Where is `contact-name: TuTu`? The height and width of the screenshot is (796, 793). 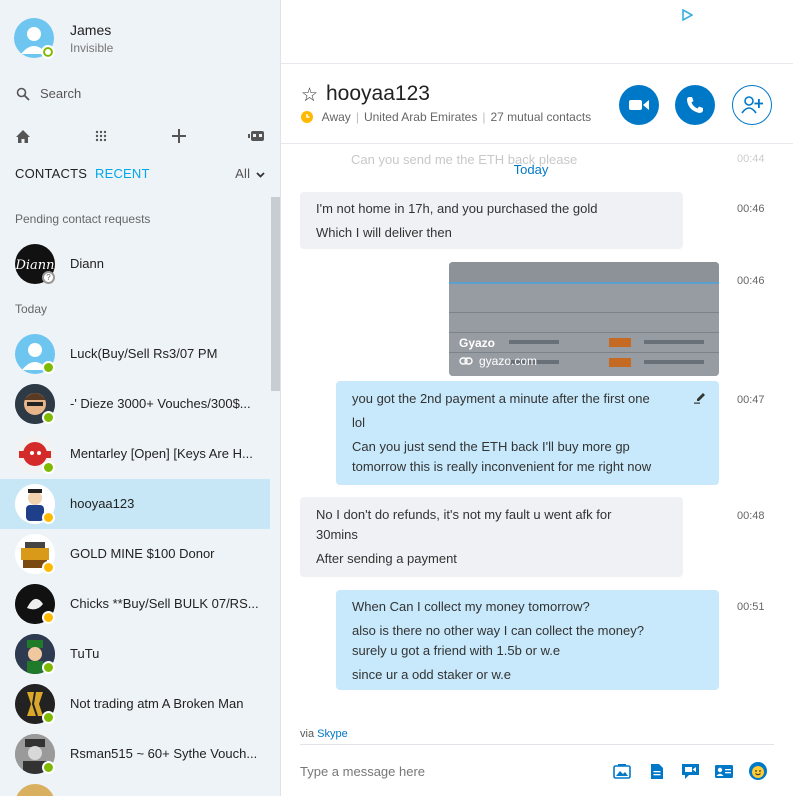
contact-name: TuTu is located at coordinates (85, 653).